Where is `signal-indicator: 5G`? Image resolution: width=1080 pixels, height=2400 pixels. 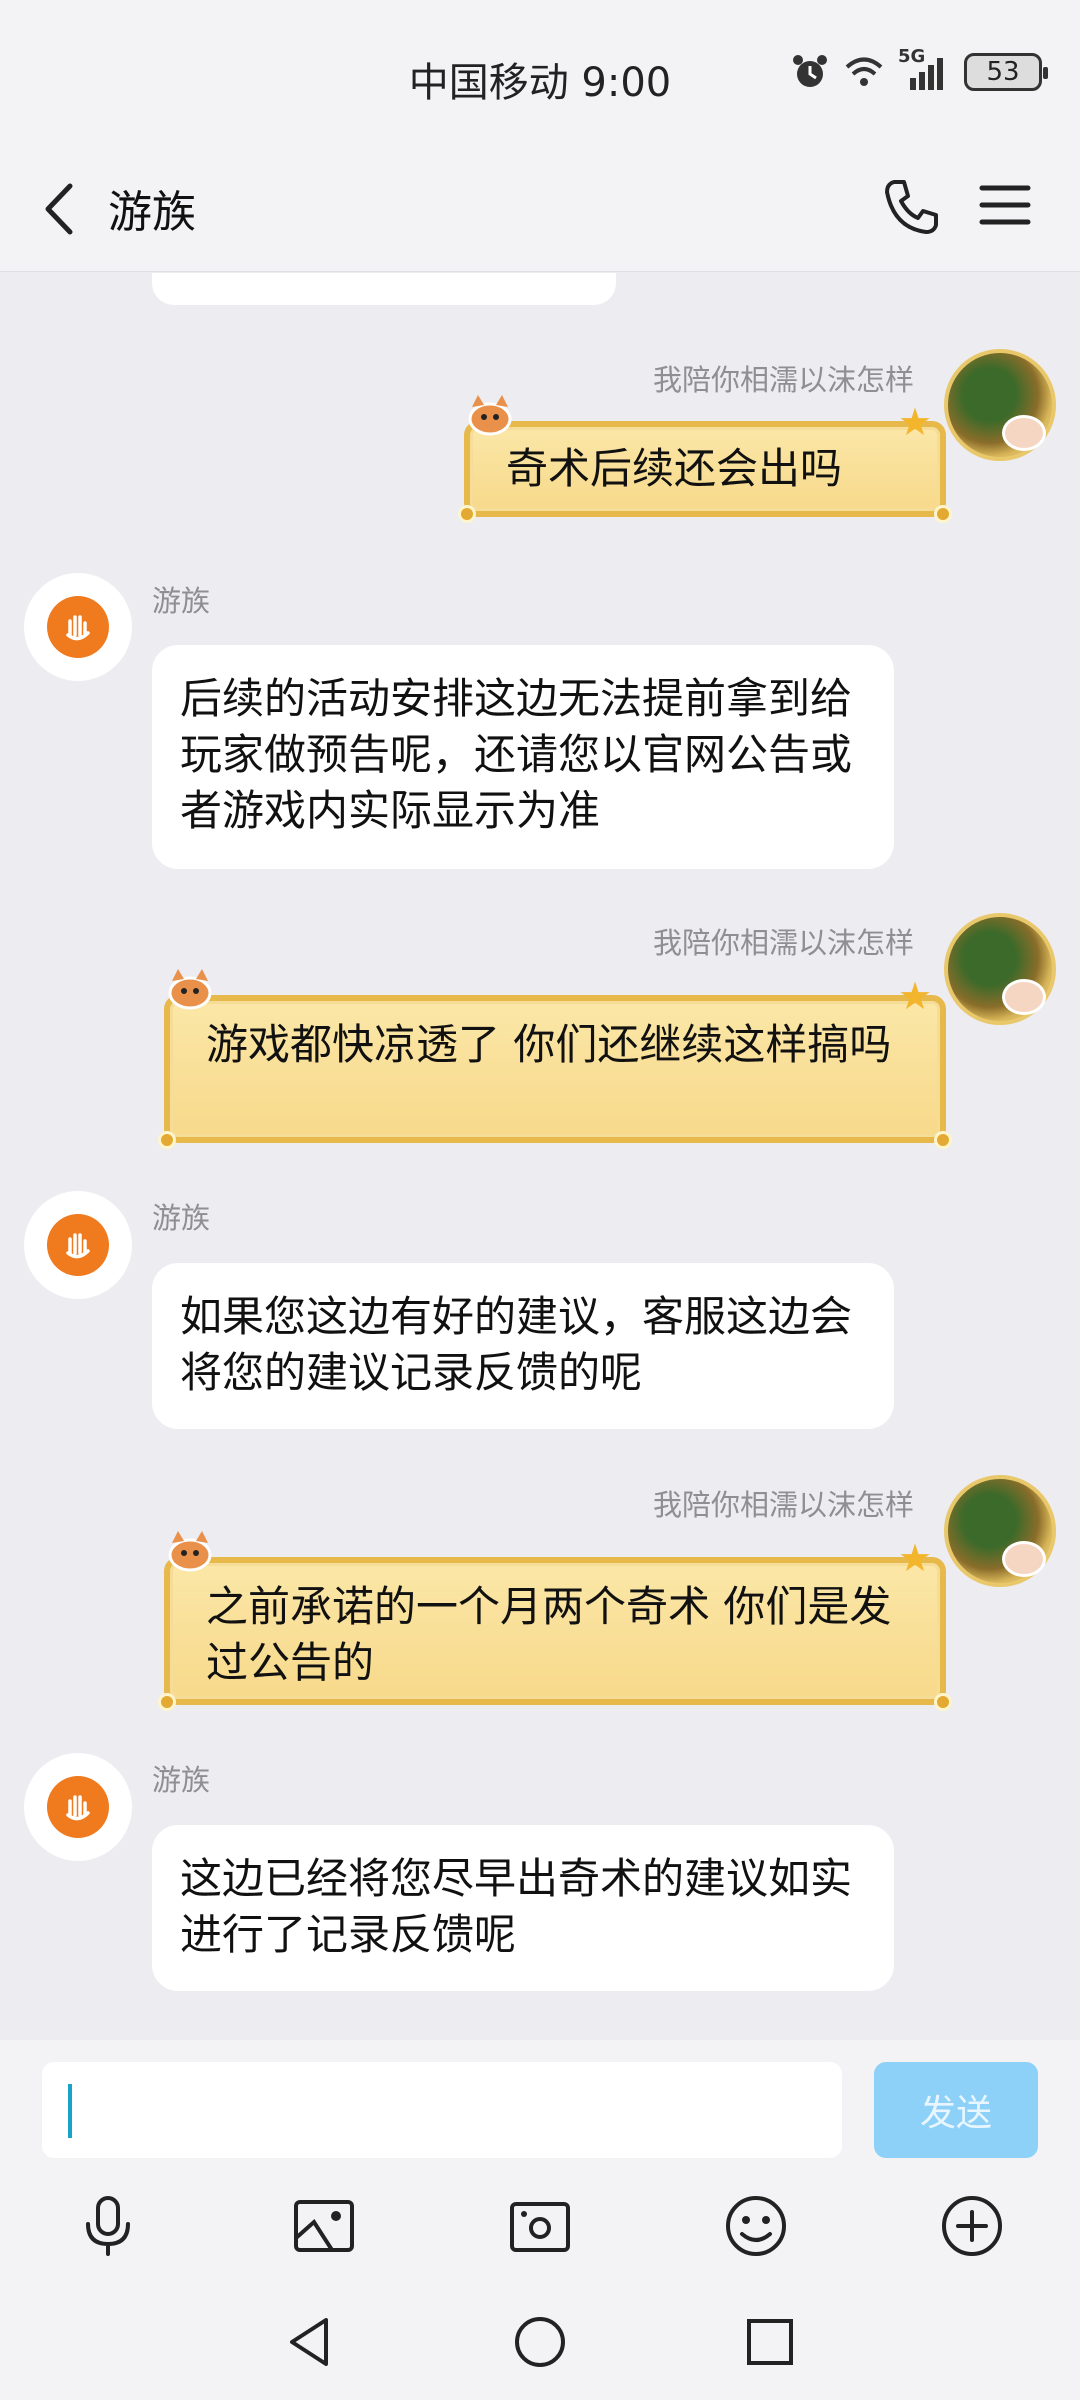 signal-indicator: 5G is located at coordinates (924, 69).